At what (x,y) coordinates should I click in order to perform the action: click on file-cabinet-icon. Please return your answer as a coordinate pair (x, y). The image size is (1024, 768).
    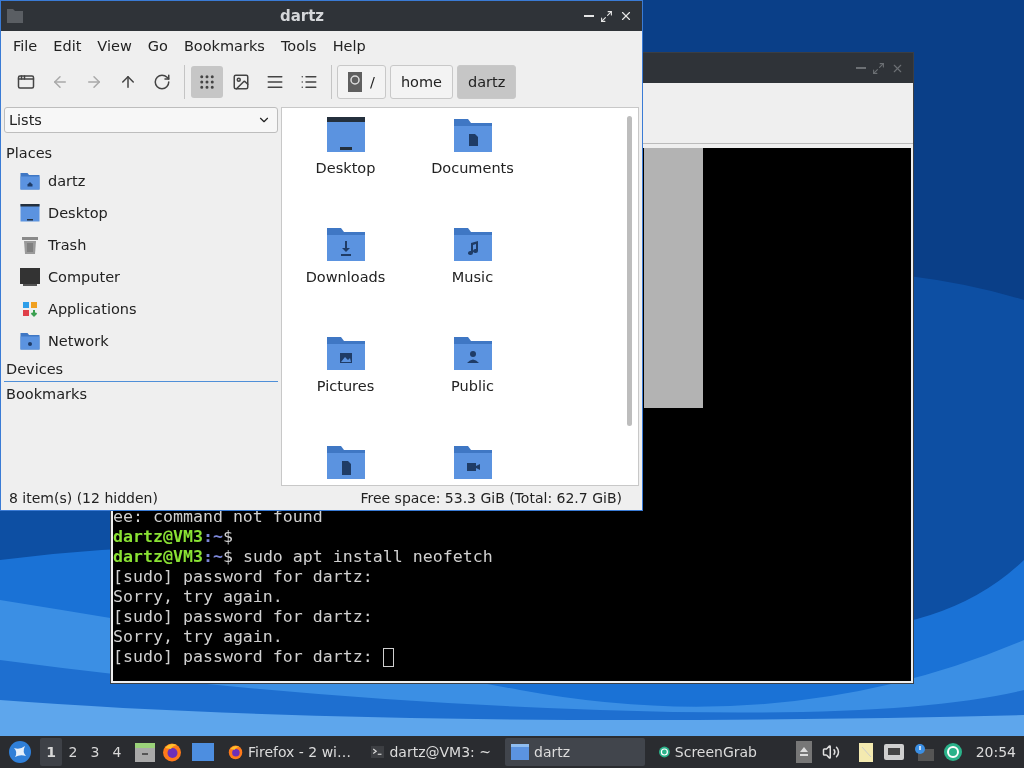
    Looking at the image, I should click on (145, 752).